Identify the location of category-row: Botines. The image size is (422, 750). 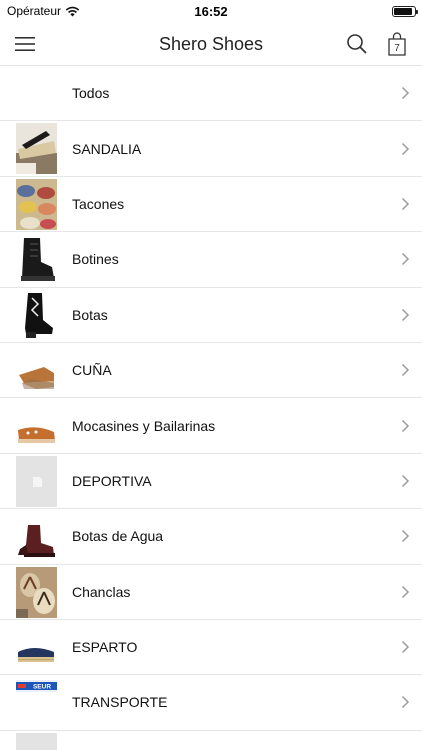
(211, 260).